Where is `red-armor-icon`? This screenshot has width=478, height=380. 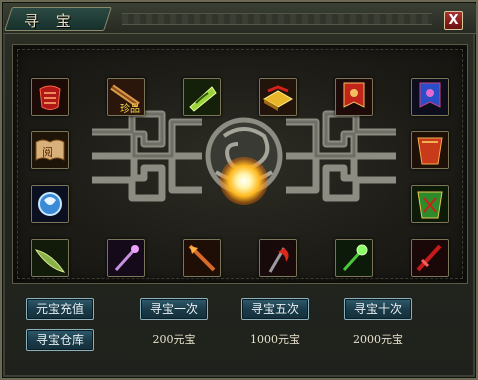
red-armor-icon is located at coordinates (50, 97).